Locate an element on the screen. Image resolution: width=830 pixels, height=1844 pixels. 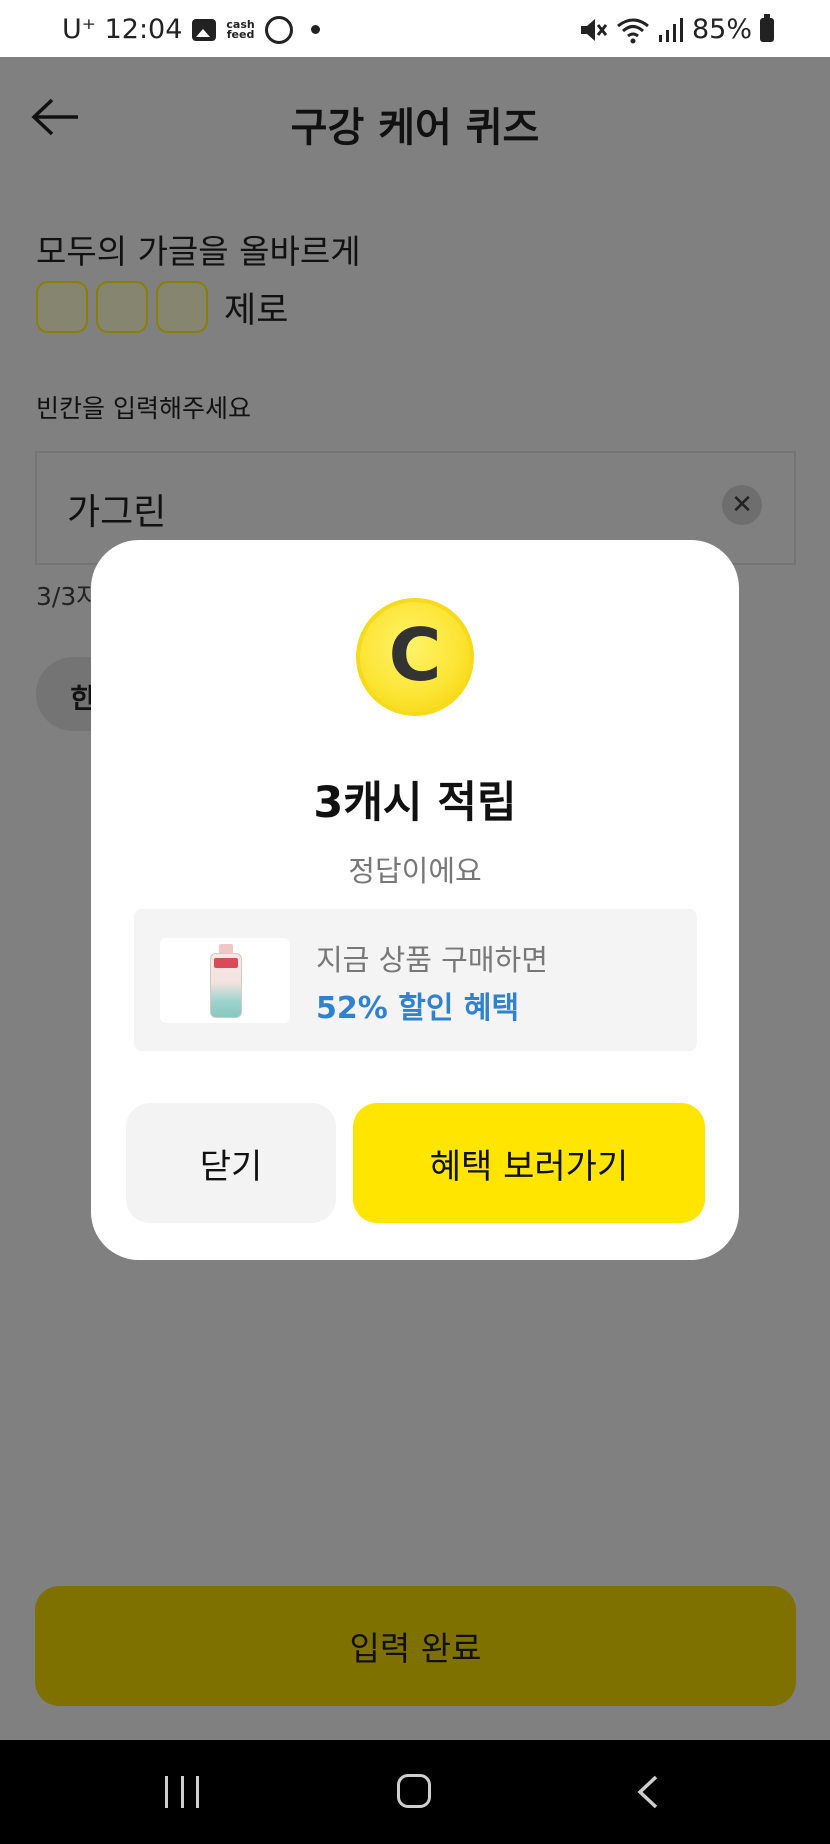
answer-blanks: 제로 is located at coordinates (162, 307).